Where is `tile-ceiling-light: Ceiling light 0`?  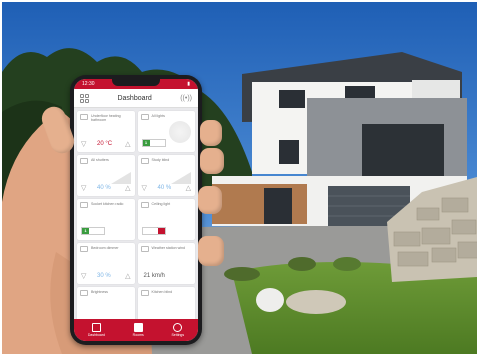 tile-ceiling-light: Ceiling light 0 is located at coordinates (166, 219).